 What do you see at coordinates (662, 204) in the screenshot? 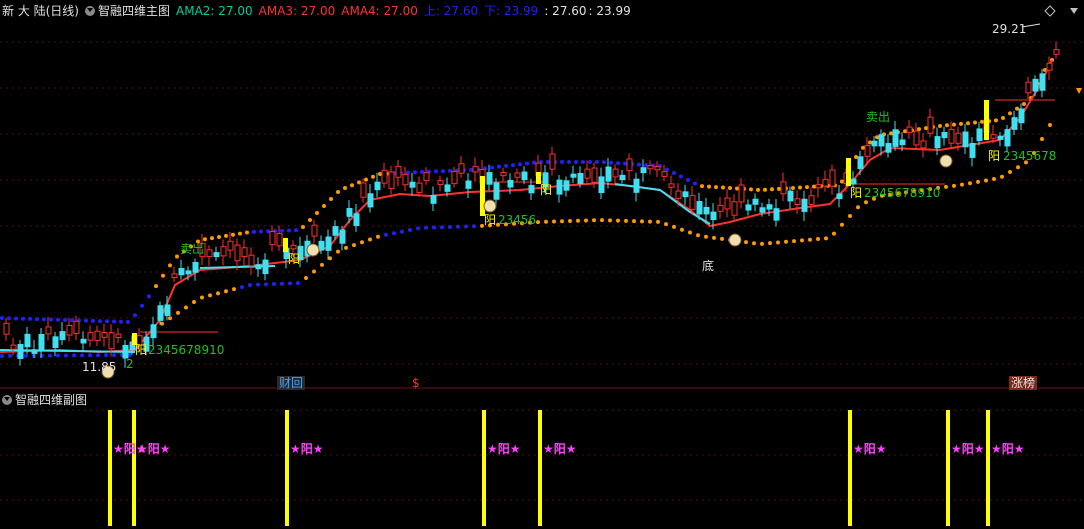
I see `ama-line-cyan` at bounding box center [662, 204].